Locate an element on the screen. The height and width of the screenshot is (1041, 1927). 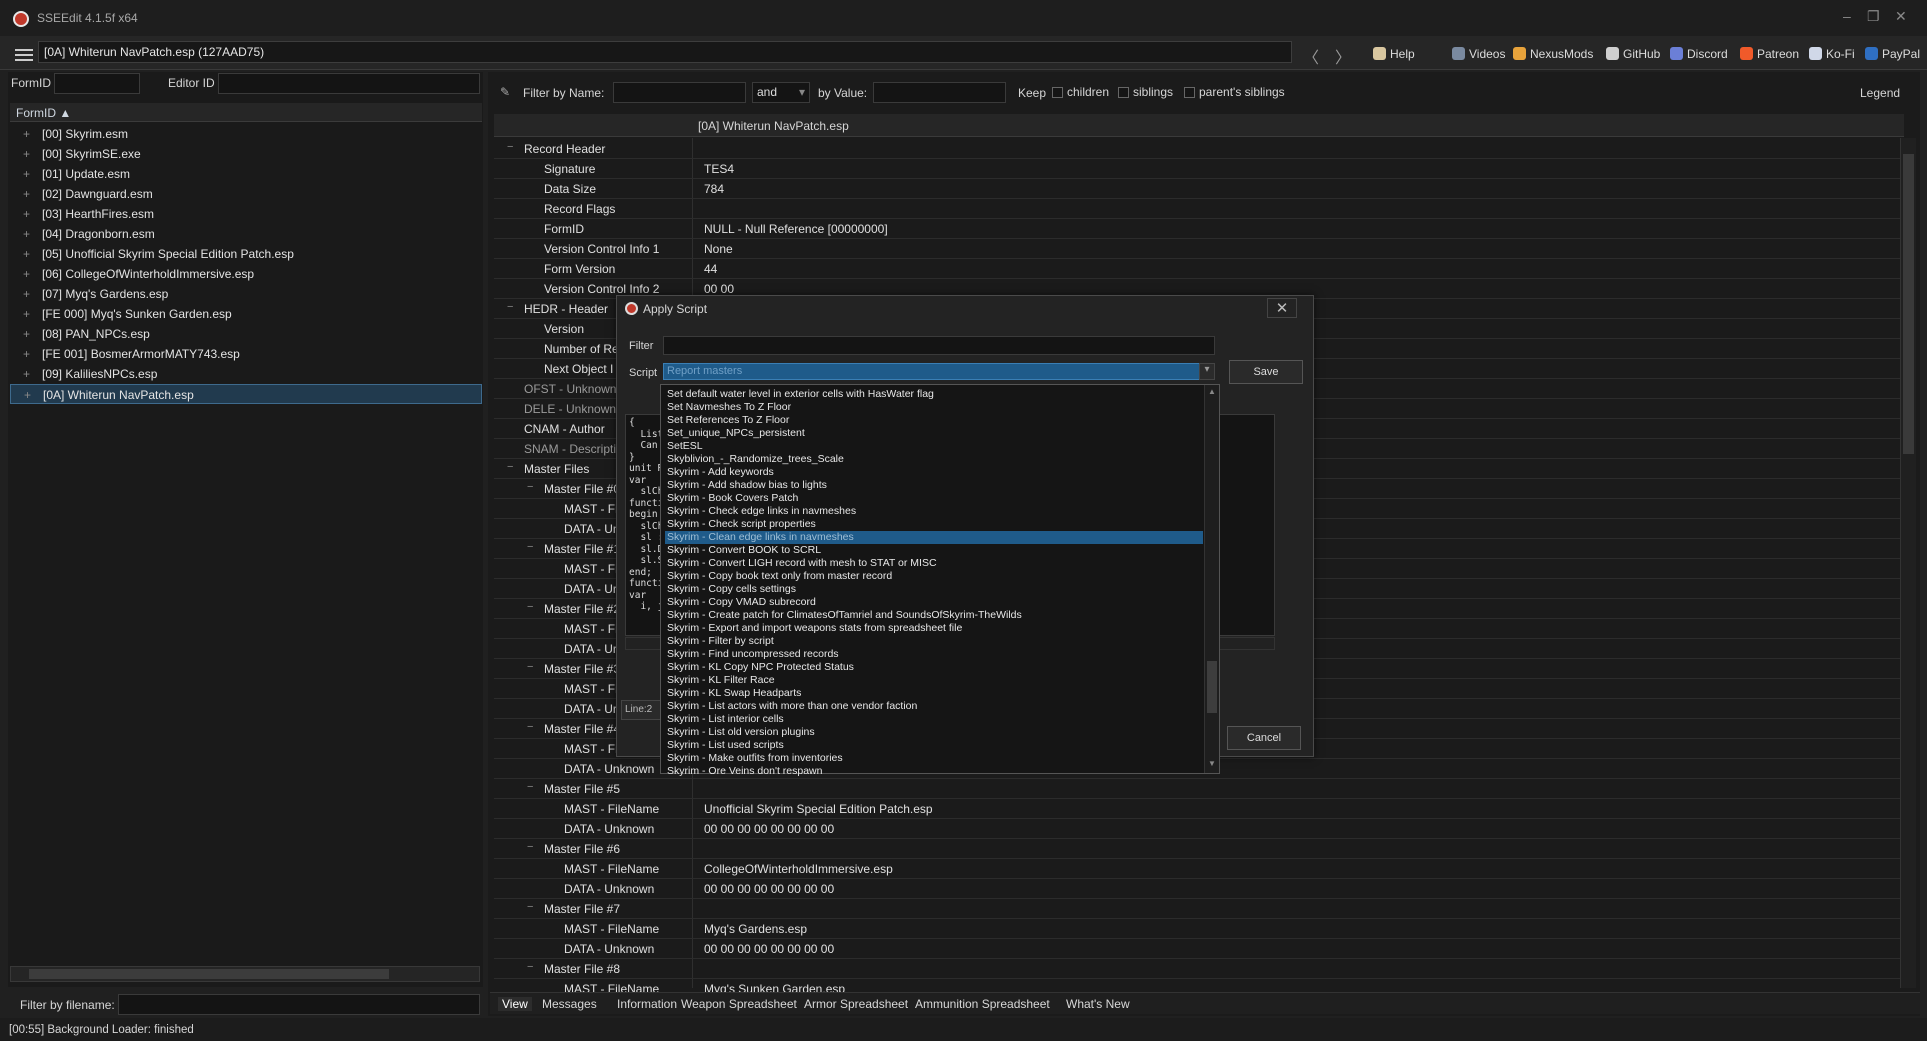
save-button: Save is located at coordinates (1266, 372).